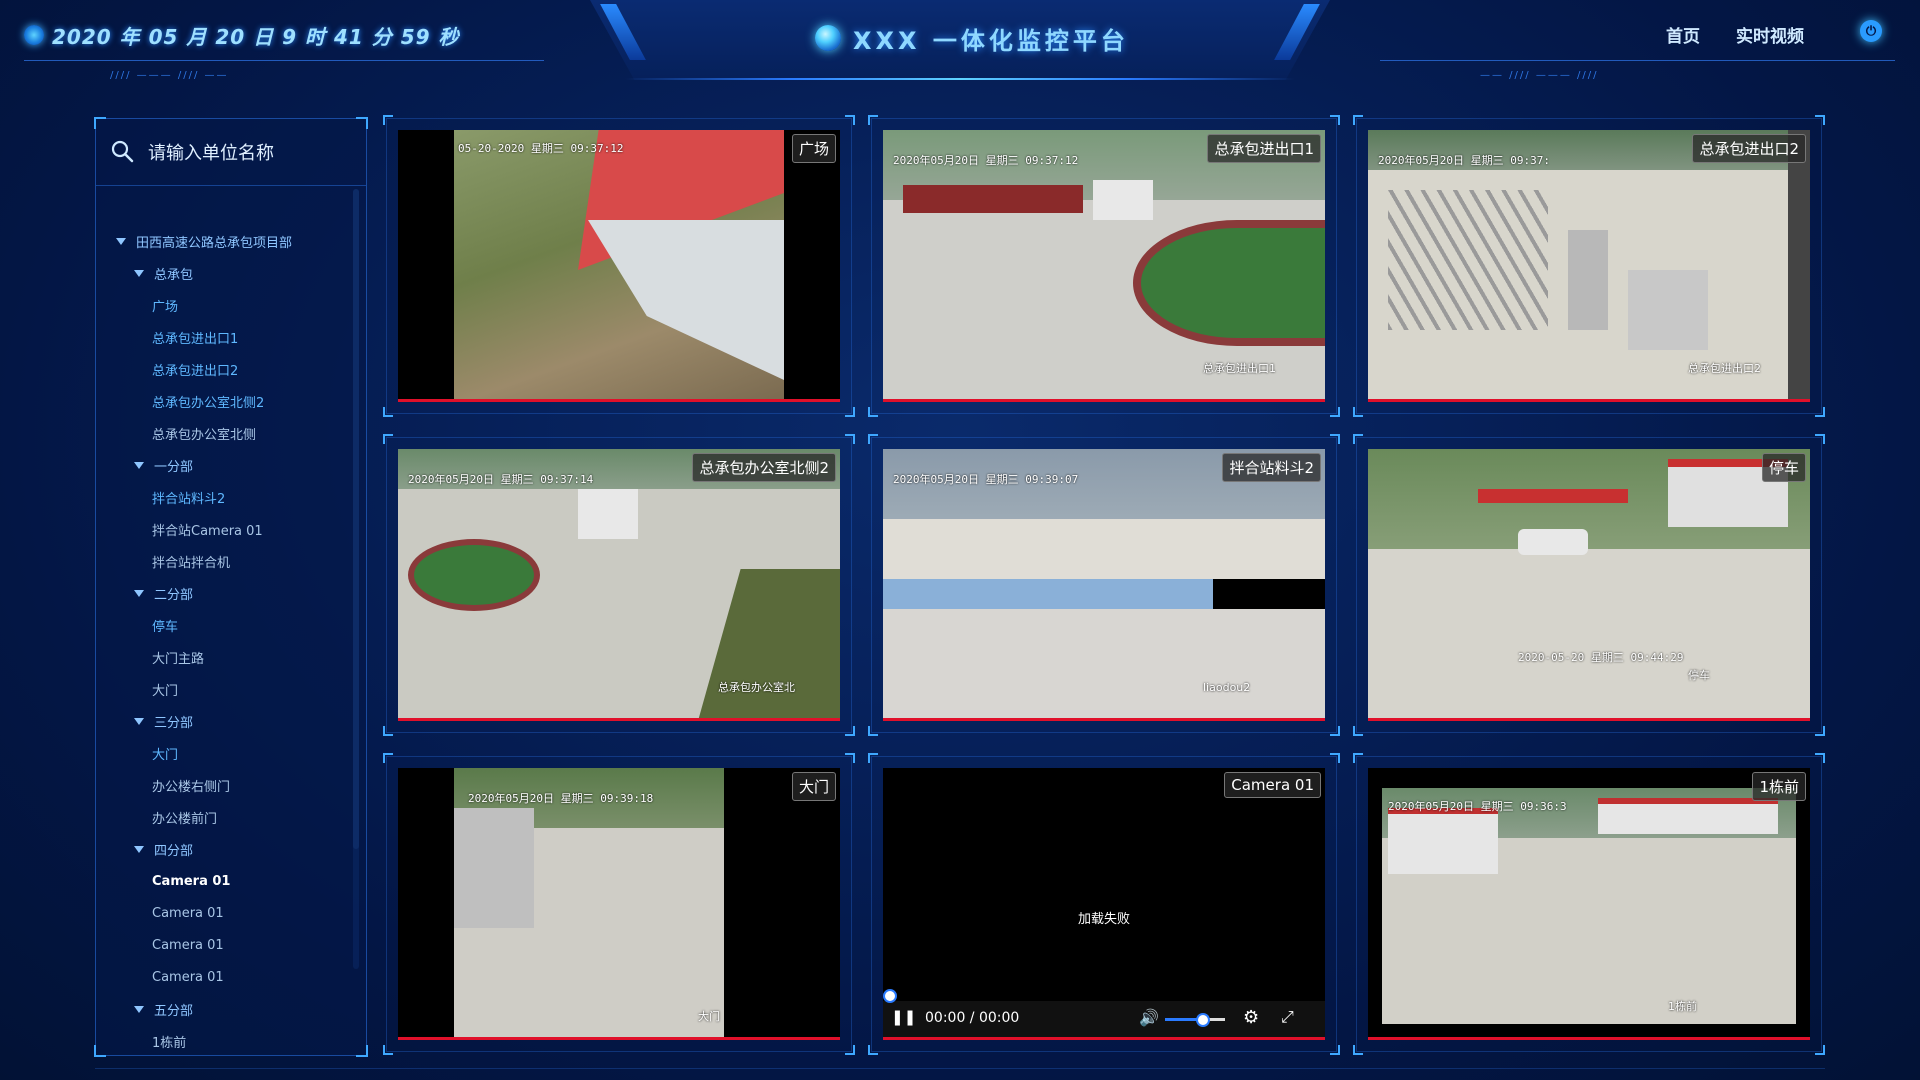 The height and width of the screenshot is (1080, 1920). I want to click on tree-item-label: 拌合站料斗2, so click(189, 499).